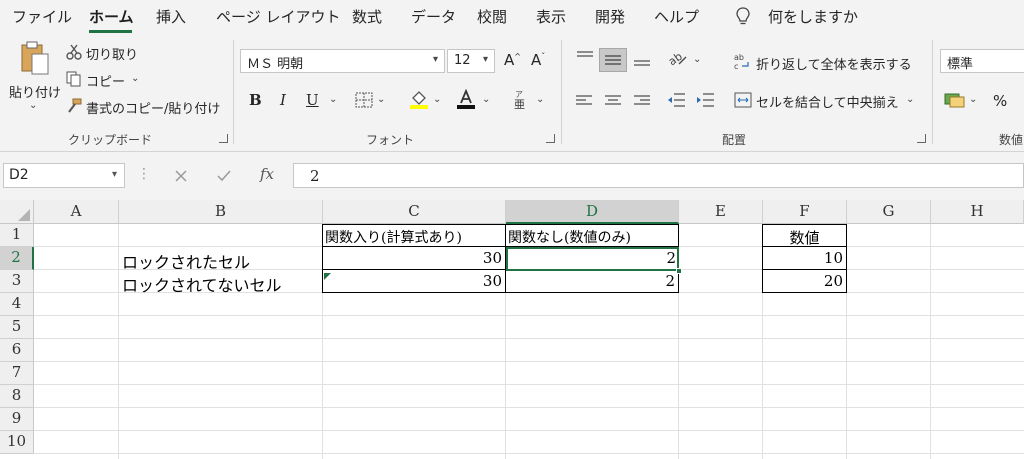 This screenshot has width=1024, height=459. I want to click on cut-icon, so click(74, 52).